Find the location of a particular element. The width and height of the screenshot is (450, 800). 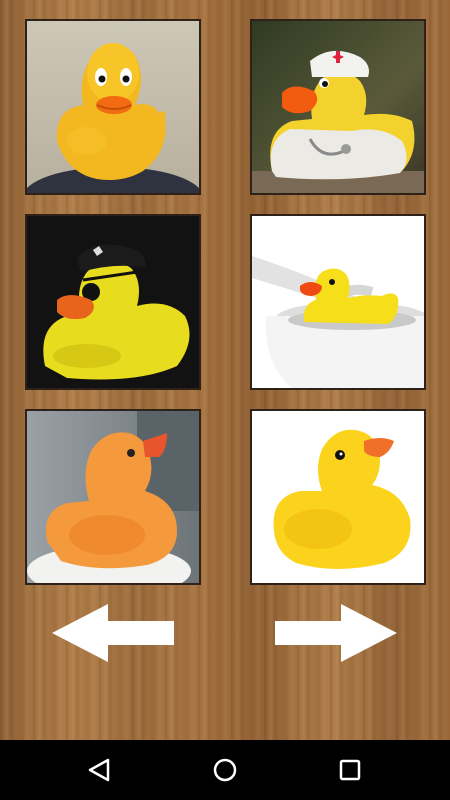

home-circle-icon is located at coordinates (225, 770).